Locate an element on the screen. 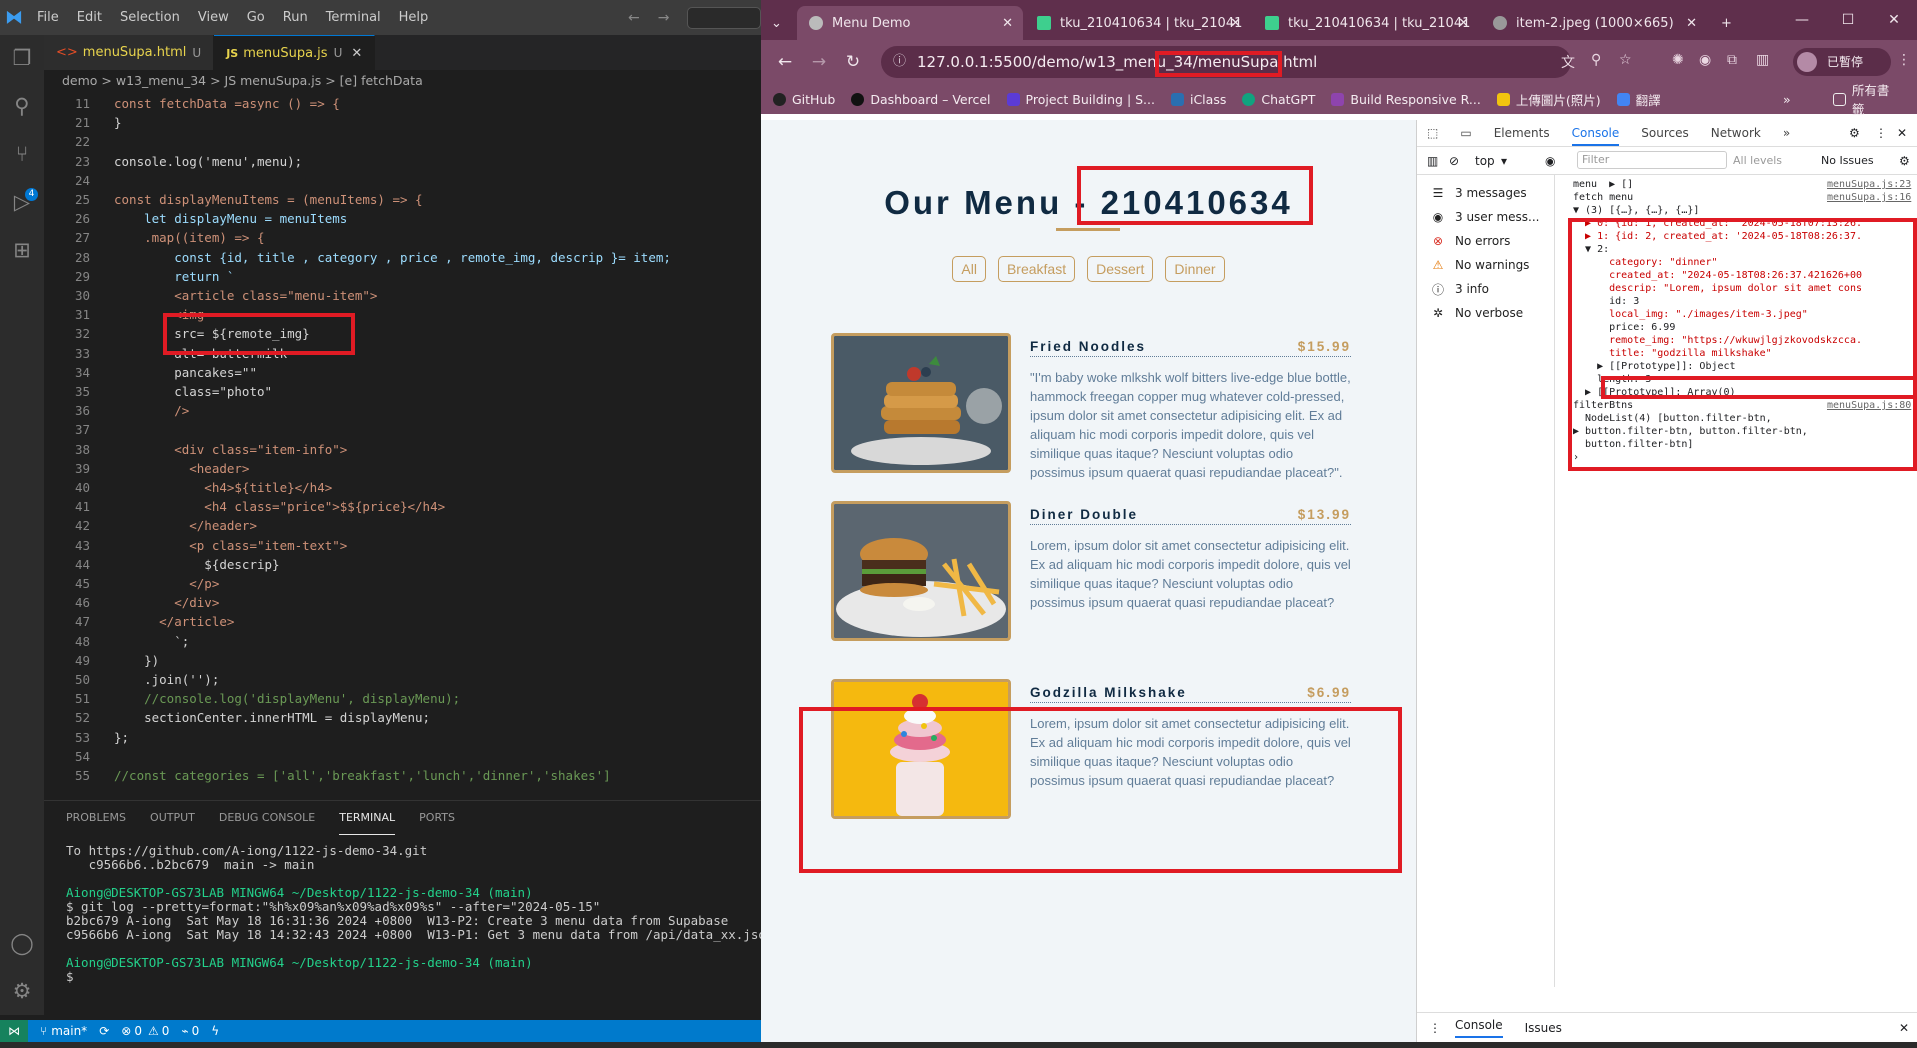 The height and width of the screenshot is (1048, 1917). profile-button: 已暫停 is located at coordinates (1842, 62).